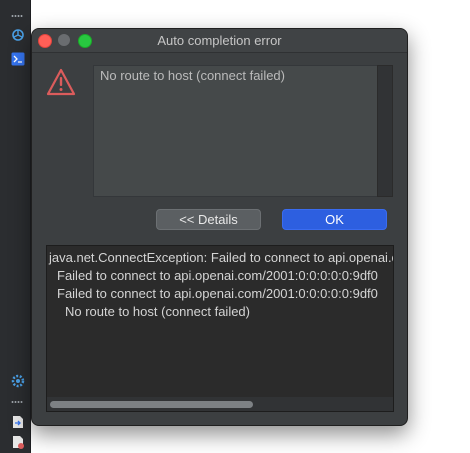  Describe the element at coordinates (18, 35) in the screenshot. I see `openai-icon` at that location.